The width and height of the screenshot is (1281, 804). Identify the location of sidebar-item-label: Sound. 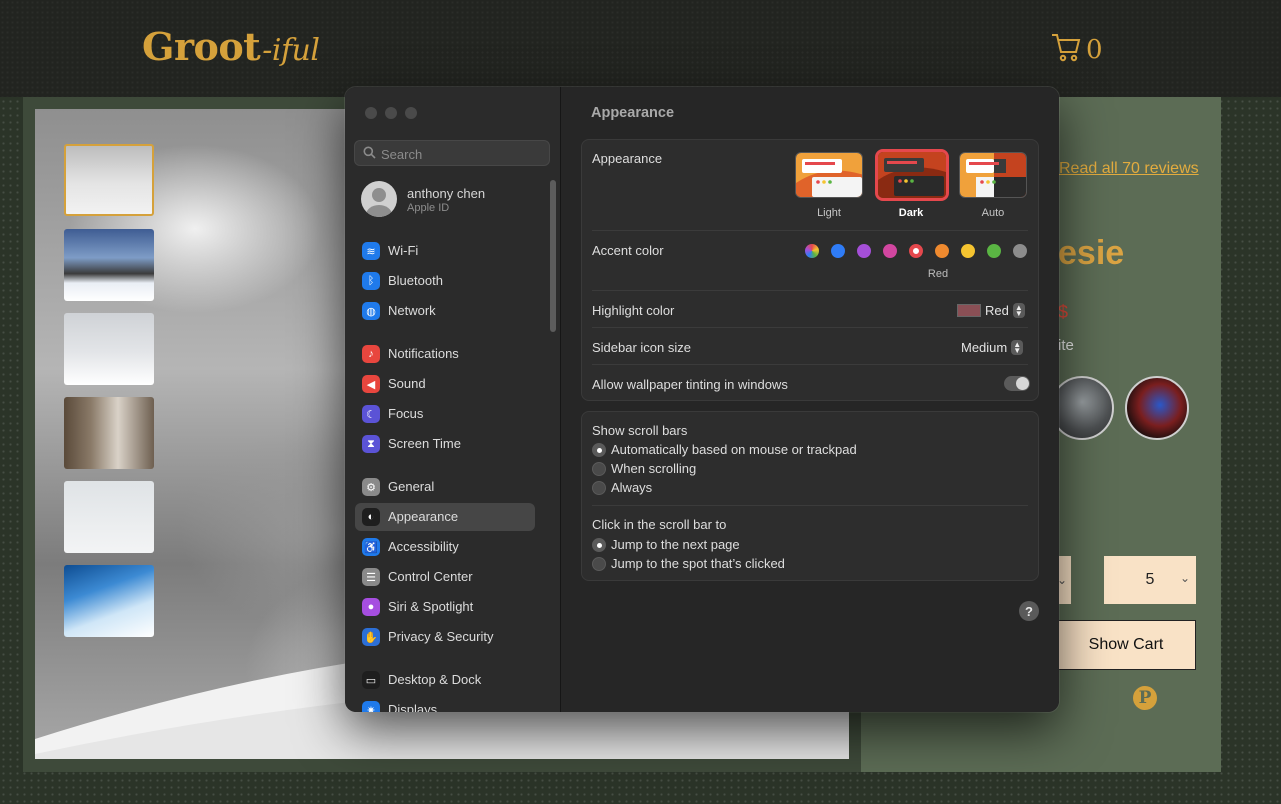
(407, 383).